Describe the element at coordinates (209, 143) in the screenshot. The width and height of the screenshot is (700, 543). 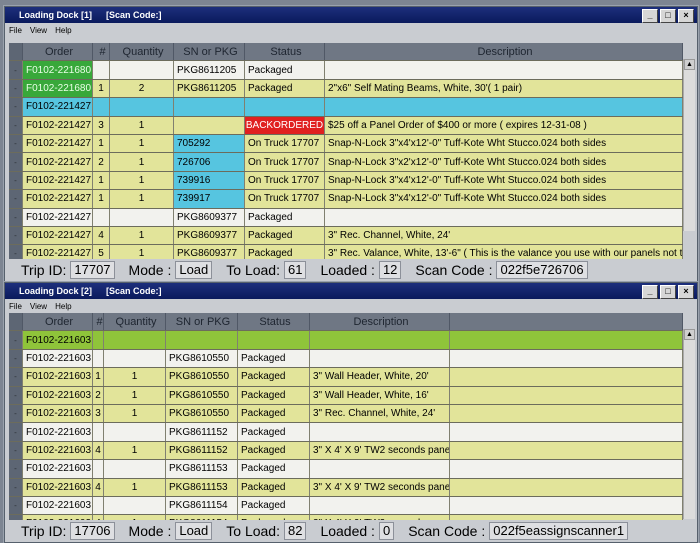
I see `sn-pkg-cell: 705292` at that location.